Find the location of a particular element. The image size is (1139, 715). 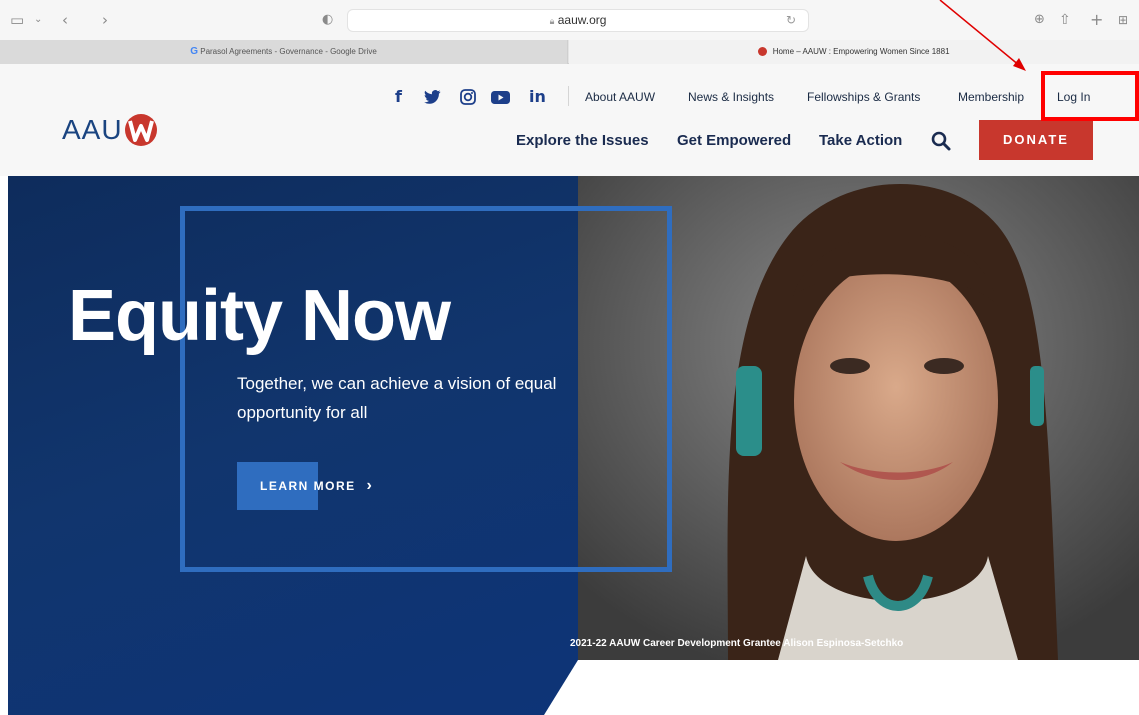

browser-toolbar: ▭ ⌄ ‹ › ◐ 🔒︎ aauw.org ↻ ⊕ ⇧ + ⊞ is located at coordinates (569, 20).